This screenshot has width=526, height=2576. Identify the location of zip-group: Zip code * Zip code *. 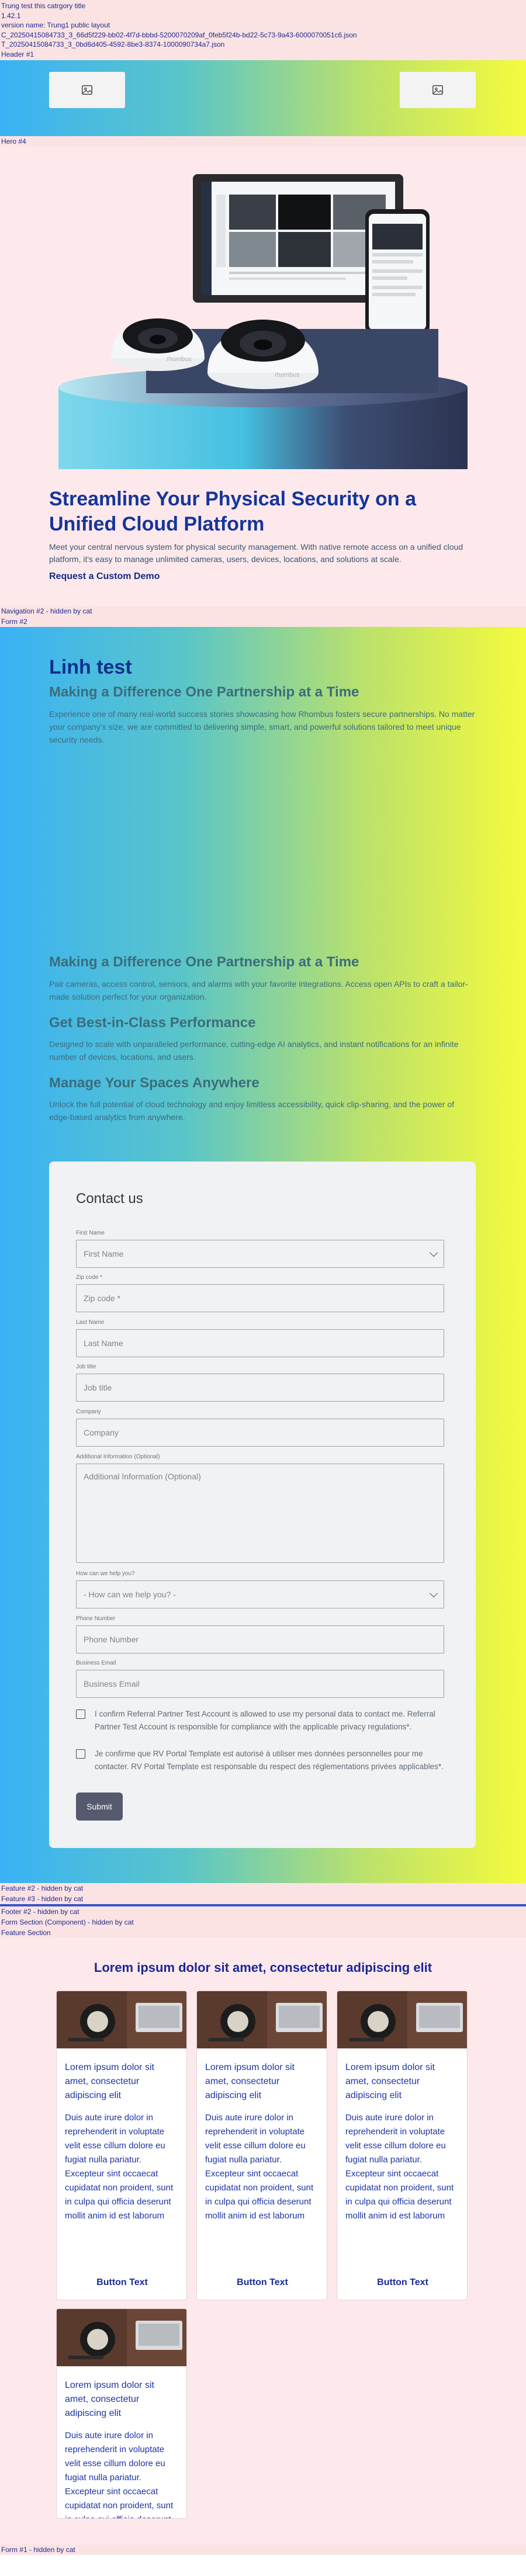
(260, 1293).